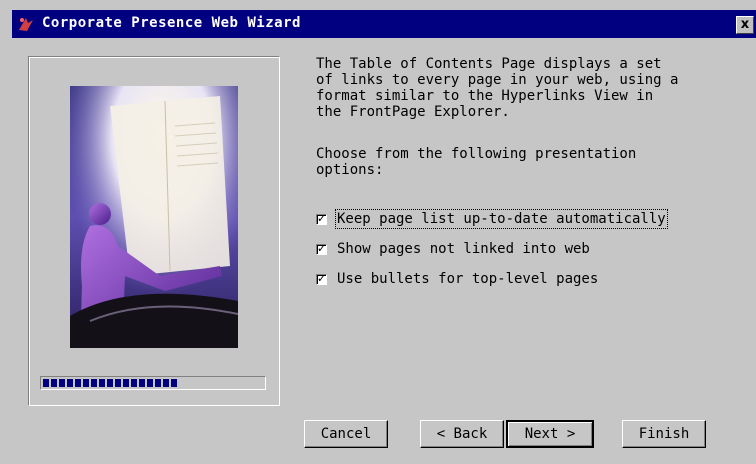  What do you see at coordinates (468, 279) in the screenshot?
I see `option-label: Use bullets for top-level pages` at bounding box center [468, 279].